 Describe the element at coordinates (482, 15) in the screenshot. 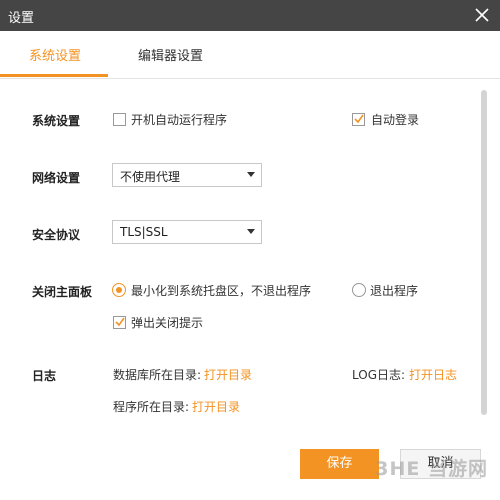

I see `close-icon` at that location.